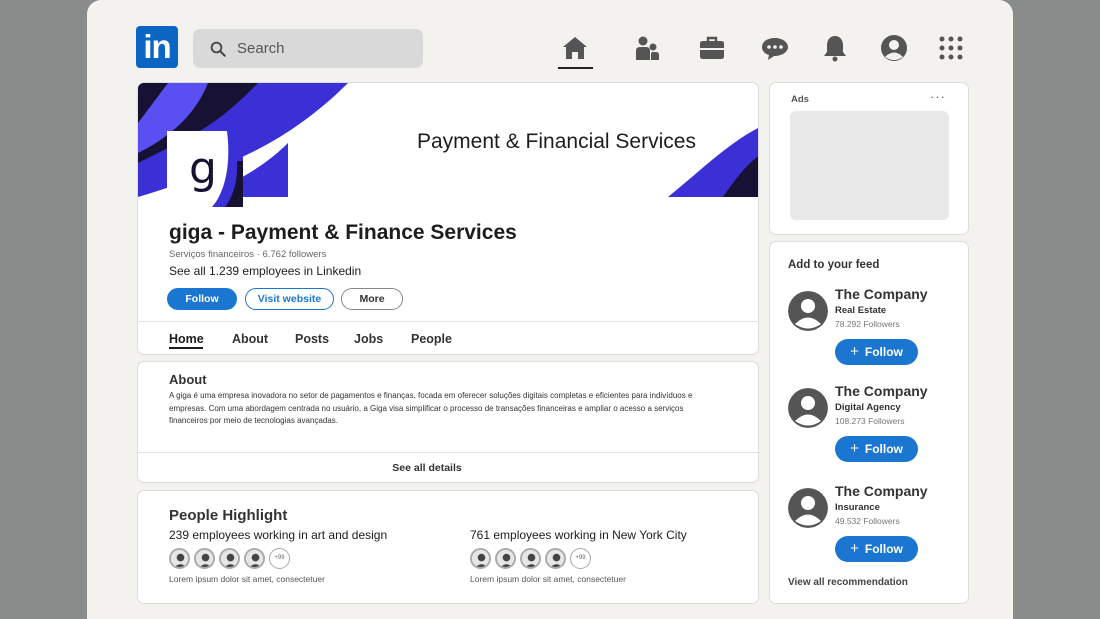  I want to click on messaging-icon, so click(775, 48).